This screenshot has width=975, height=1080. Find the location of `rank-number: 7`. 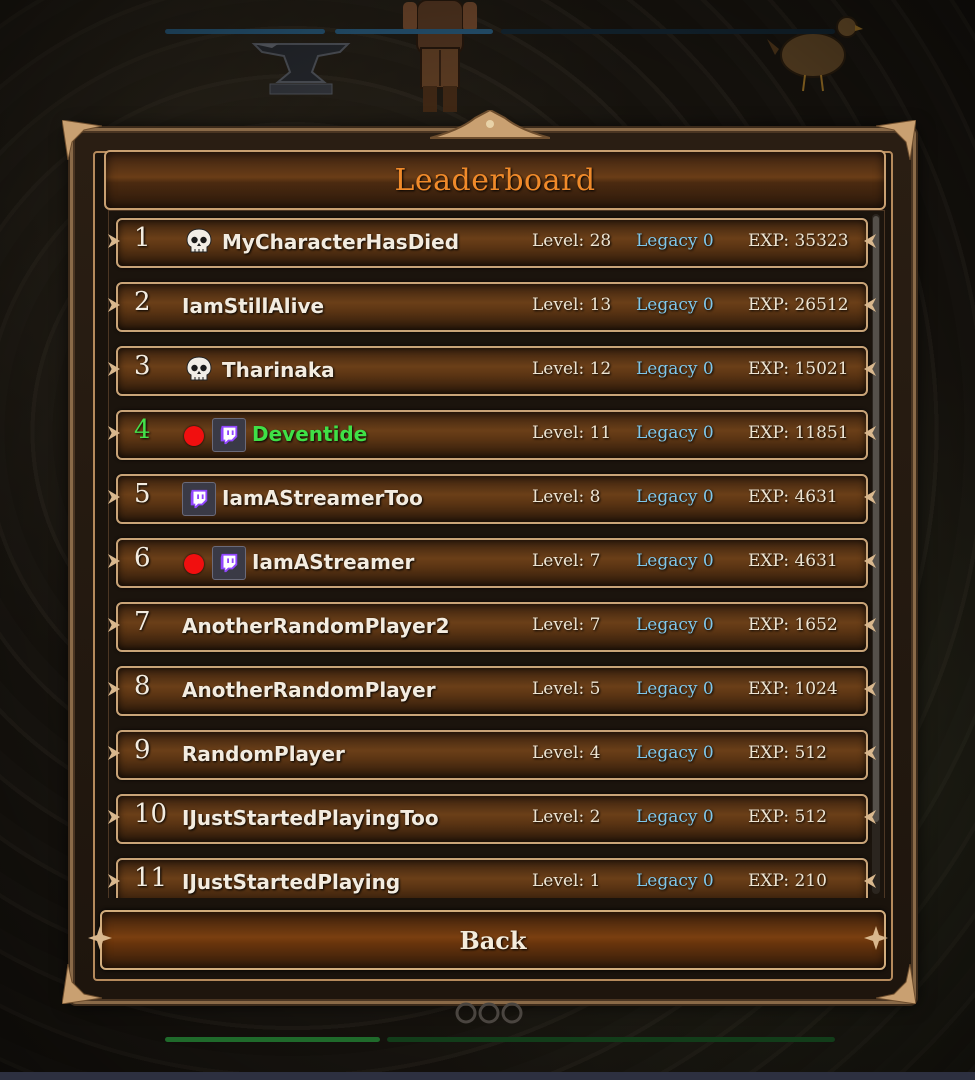

rank-number: 7 is located at coordinates (142, 622).